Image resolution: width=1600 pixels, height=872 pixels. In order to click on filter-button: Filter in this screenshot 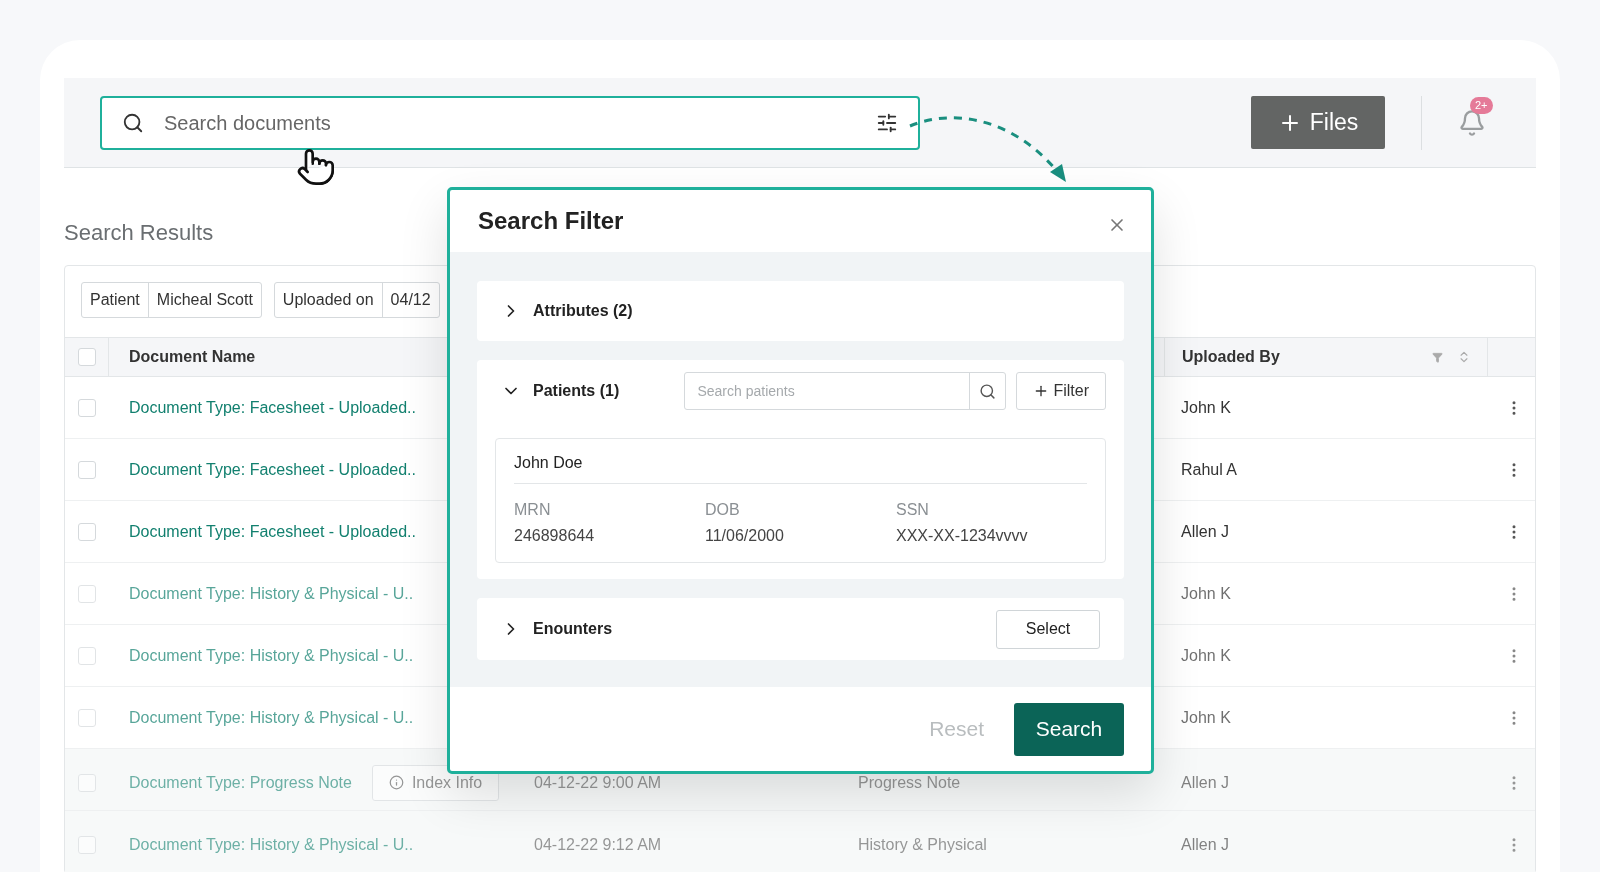, I will do `click(1061, 391)`.